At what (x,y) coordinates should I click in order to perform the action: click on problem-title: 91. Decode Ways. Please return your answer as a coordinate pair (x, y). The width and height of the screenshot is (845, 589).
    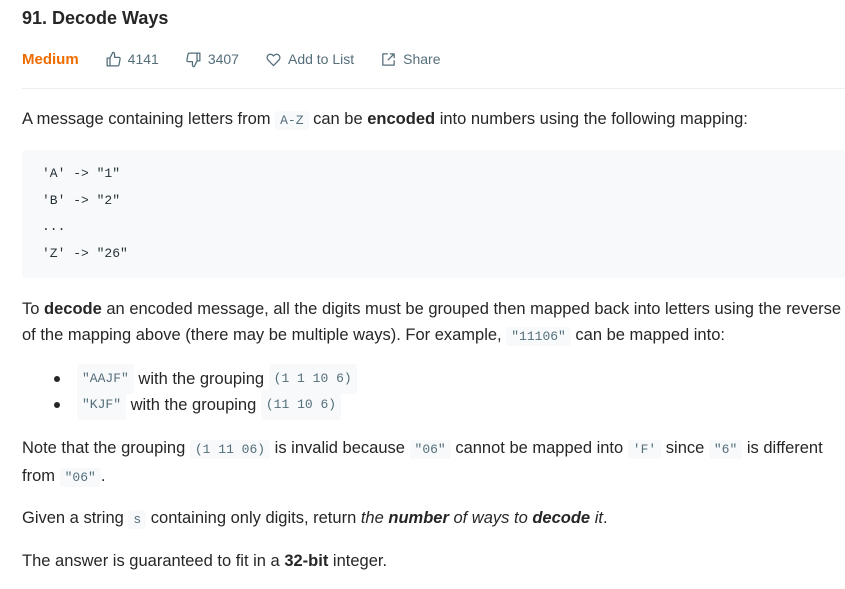
    Looking at the image, I should click on (95, 18).